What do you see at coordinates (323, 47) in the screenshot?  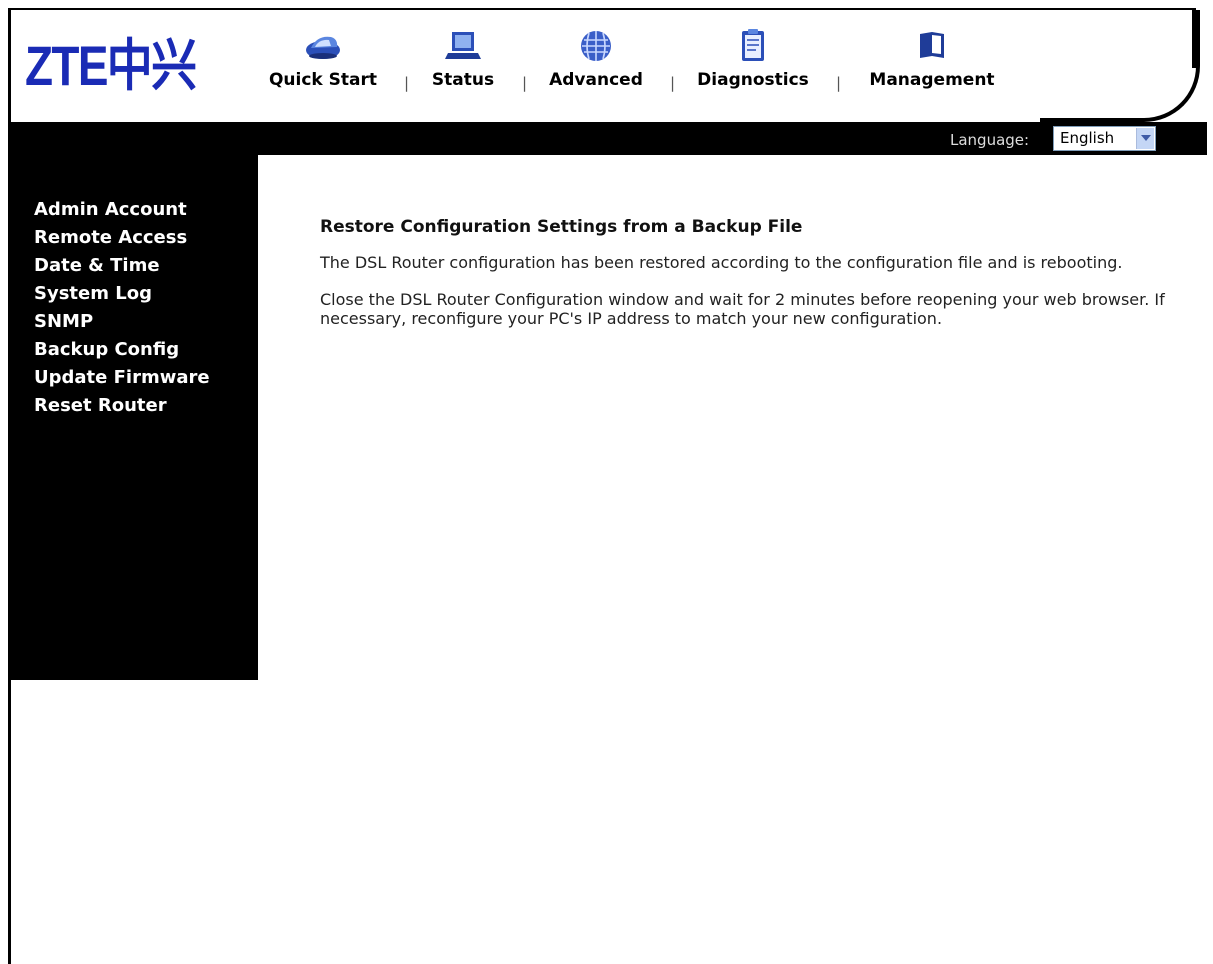 I see `car-icon` at bounding box center [323, 47].